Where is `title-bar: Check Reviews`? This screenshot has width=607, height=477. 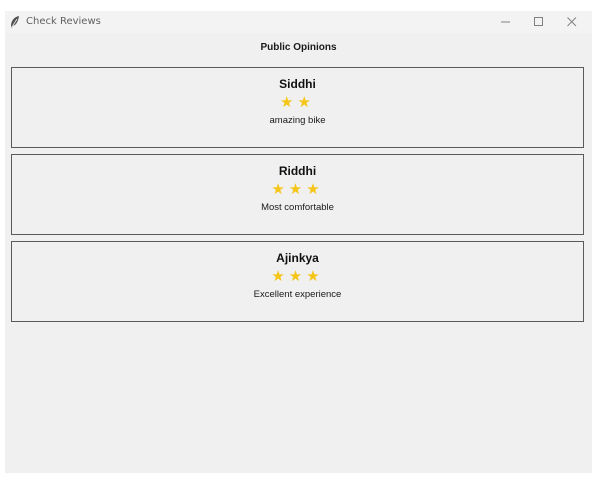
title-bar: Check Reviews is located at coordinates (298, 22).